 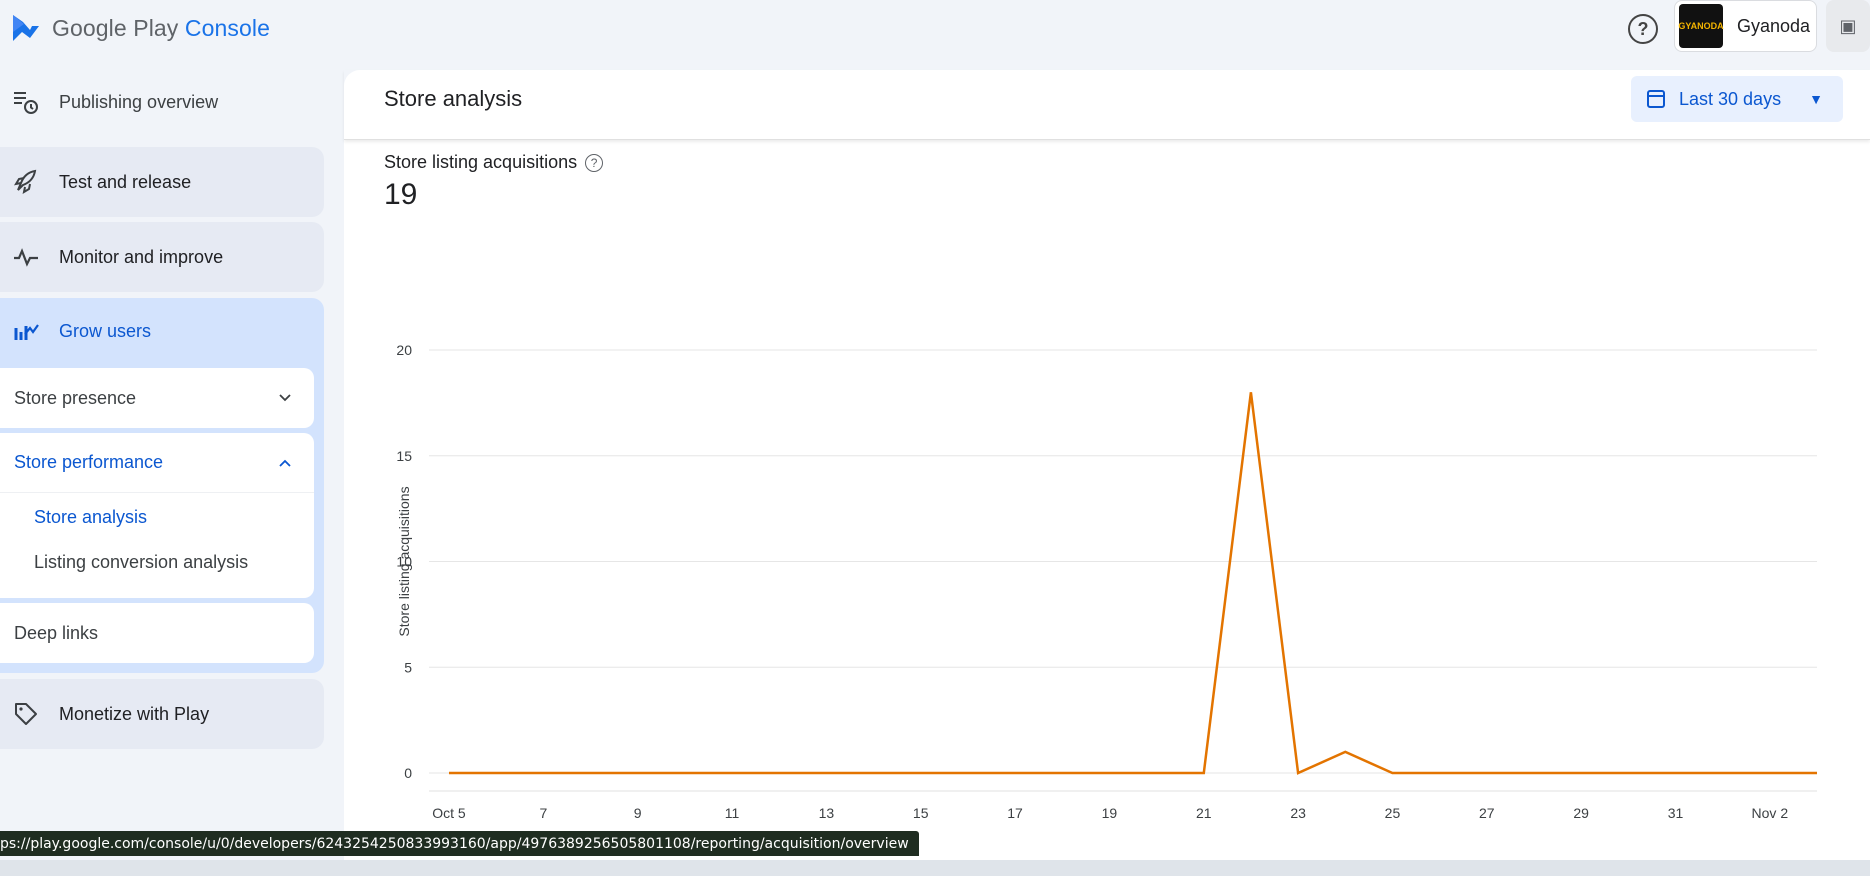 I want to click on publishing-history-icon, so click(x=26, y=102).